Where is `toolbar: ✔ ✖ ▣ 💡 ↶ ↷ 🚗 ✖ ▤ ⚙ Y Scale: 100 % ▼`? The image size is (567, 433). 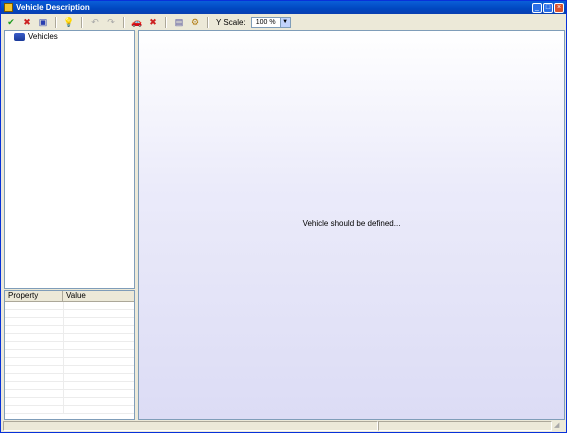
toolbar: ✔ ✖ ▣ 💡 ↶ ↷ 🚗 ✖ ▤ ⚙ Y Scale: 100 % ▼ is located at coordinates (283, 22).